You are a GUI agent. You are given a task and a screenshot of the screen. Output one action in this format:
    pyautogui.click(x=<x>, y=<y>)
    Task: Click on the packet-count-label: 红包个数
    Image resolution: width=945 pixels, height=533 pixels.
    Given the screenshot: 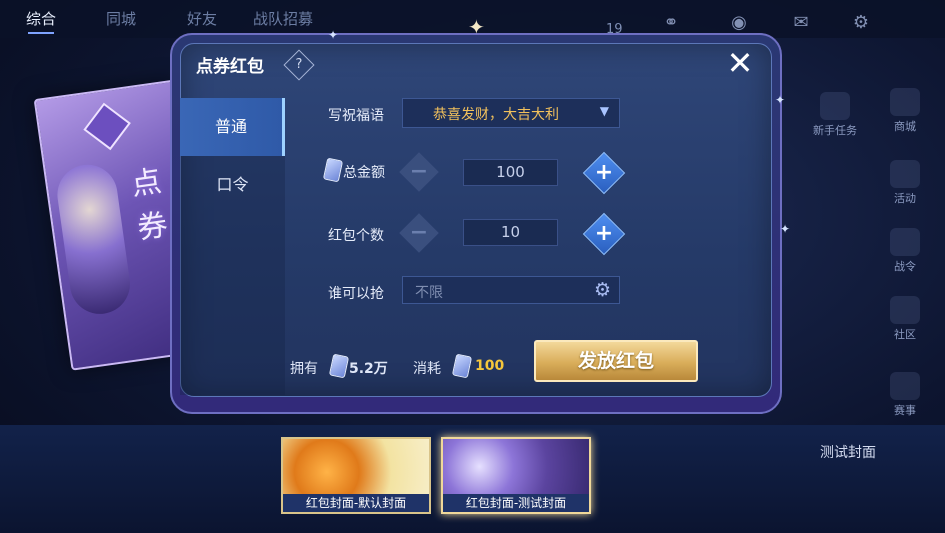 What is the action you would take?
    pyautogui.click(x=356, y=236)
    